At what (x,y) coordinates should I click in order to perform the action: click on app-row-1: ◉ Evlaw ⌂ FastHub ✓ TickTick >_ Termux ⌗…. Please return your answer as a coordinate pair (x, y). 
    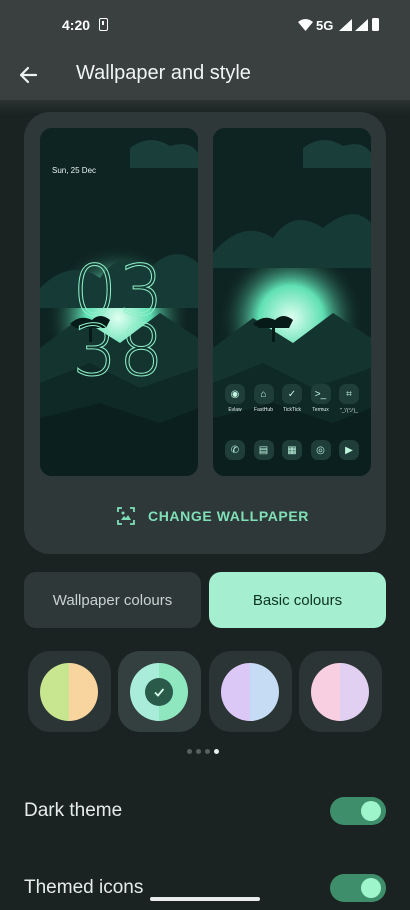
    Looking at the image, I should click on (292, 399).